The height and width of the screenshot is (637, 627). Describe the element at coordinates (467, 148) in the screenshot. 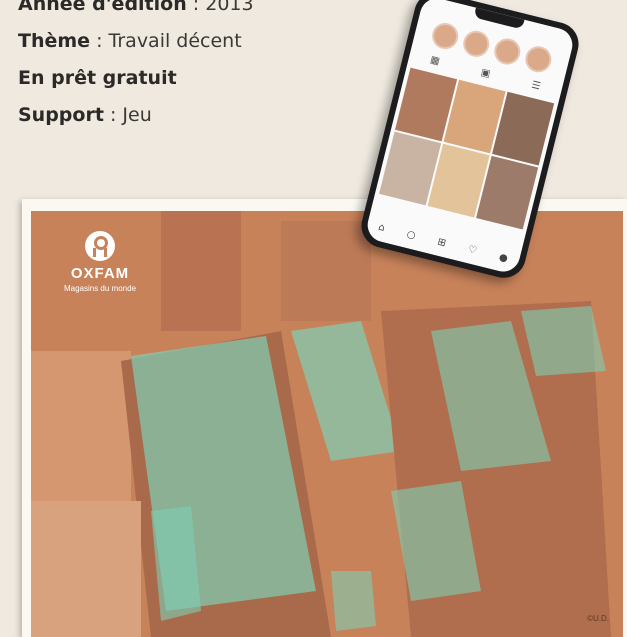

I see `photo-grid` at that location.